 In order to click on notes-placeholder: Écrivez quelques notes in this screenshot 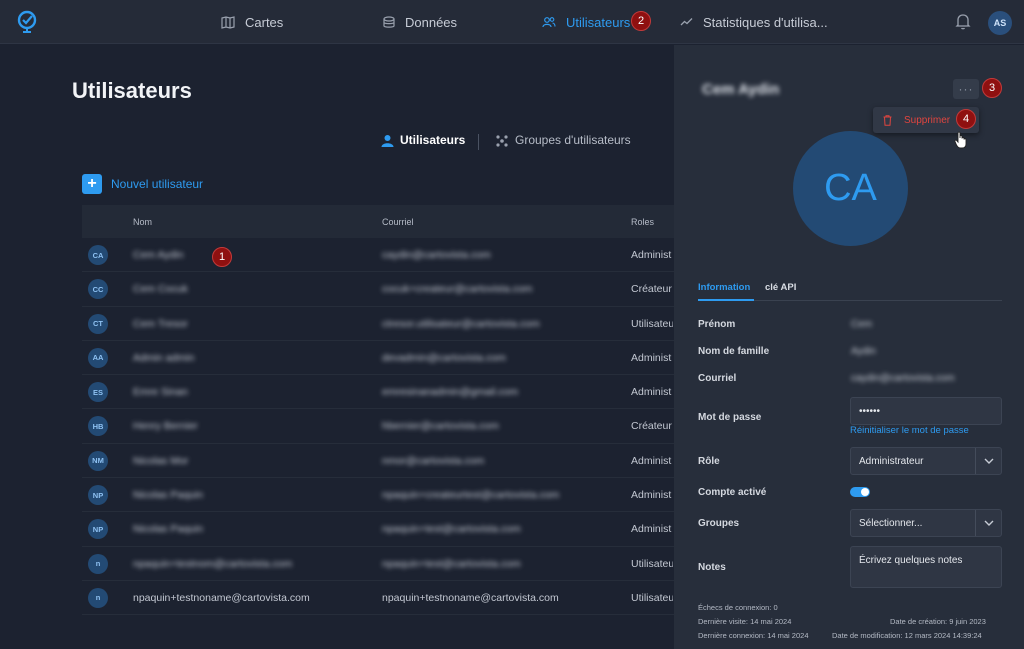, I will do `click(911, 560)`.